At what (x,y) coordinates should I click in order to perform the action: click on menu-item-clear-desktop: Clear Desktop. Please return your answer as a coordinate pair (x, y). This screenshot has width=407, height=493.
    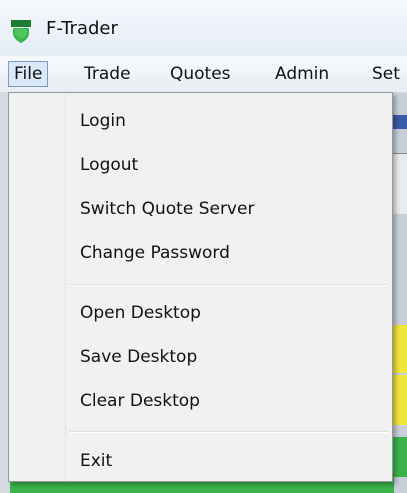
    Looking at the image, I should click on (200, 401).